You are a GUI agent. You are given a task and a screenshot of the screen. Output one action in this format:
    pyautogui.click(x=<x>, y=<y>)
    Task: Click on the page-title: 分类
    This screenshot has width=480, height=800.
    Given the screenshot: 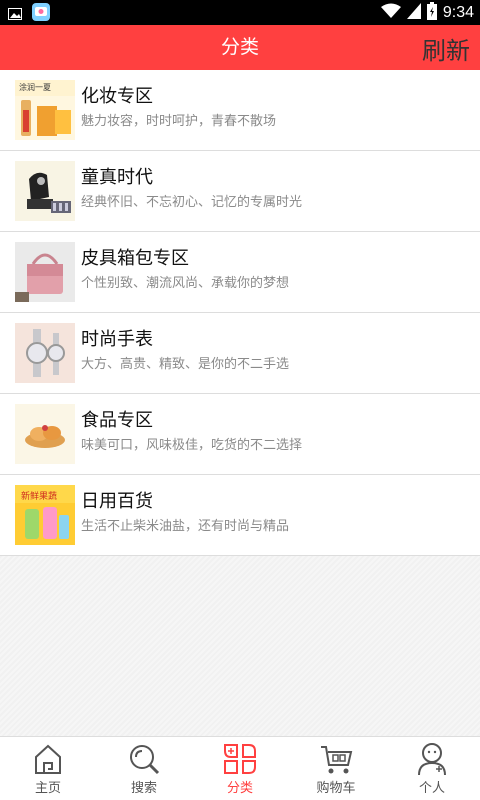 What is the action you would take?
    pyautogui.click(x=239, y=47)
    